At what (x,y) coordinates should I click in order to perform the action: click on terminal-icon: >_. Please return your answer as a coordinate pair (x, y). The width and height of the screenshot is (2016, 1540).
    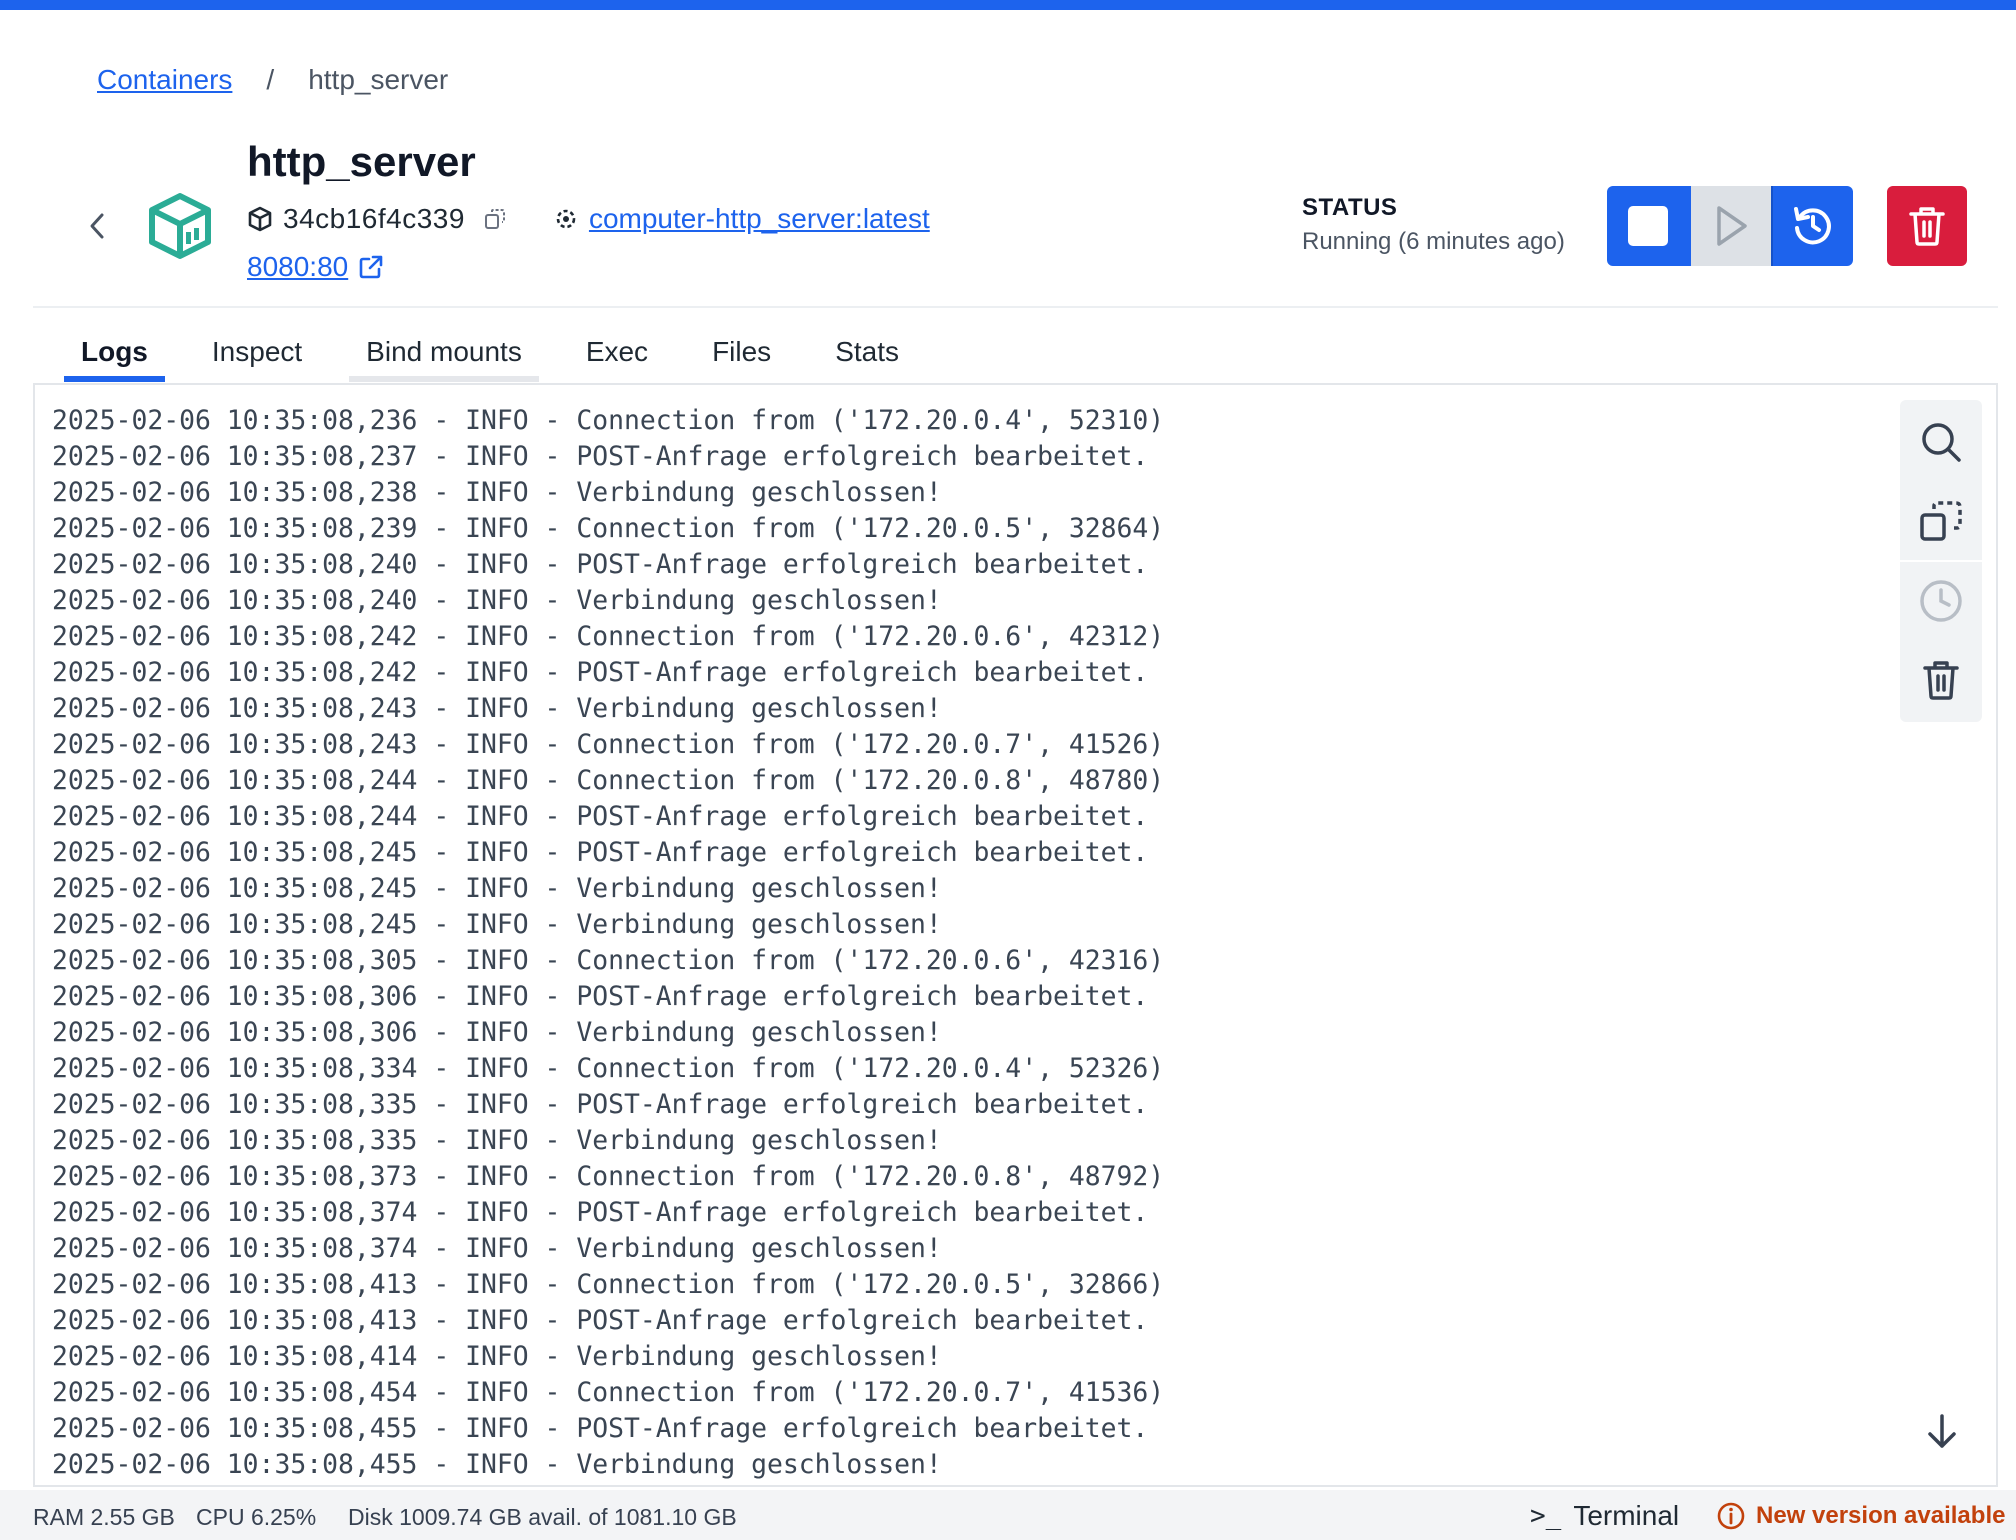
    Looking at the image, I should click on (1546, 1516).